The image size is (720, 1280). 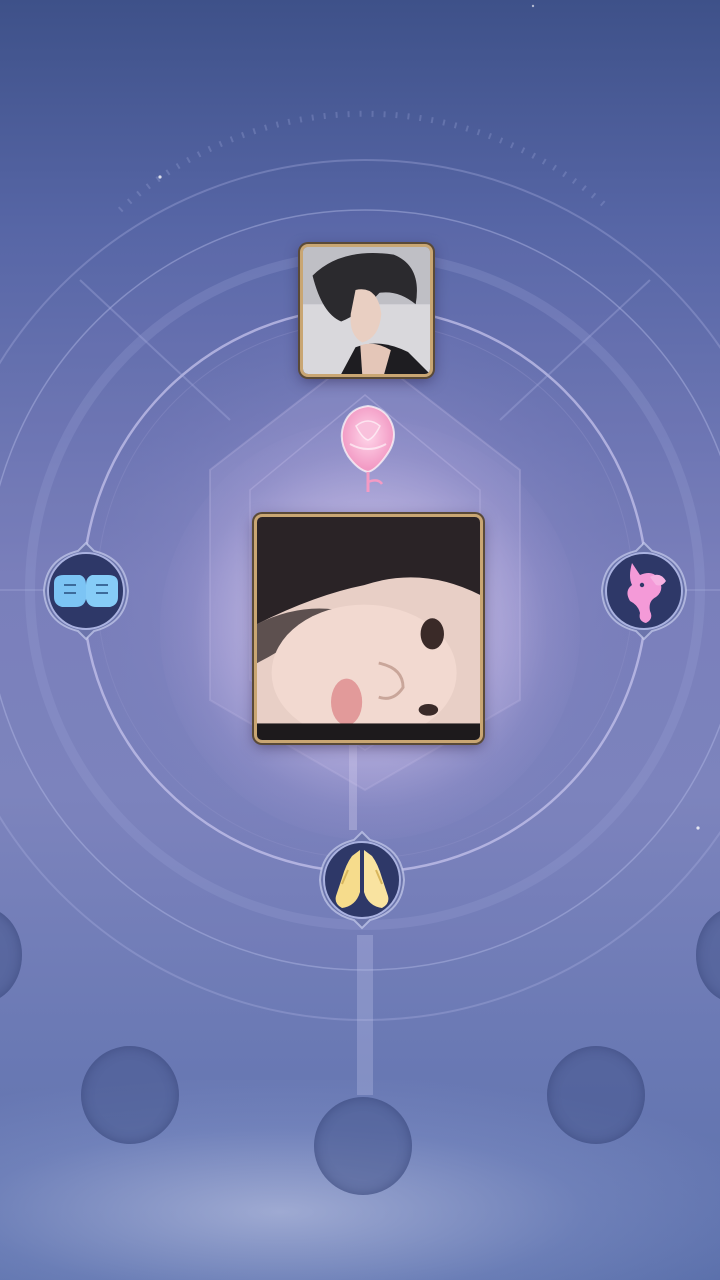 I want to click on unicorn-emblem, so click(x=644, y=591).